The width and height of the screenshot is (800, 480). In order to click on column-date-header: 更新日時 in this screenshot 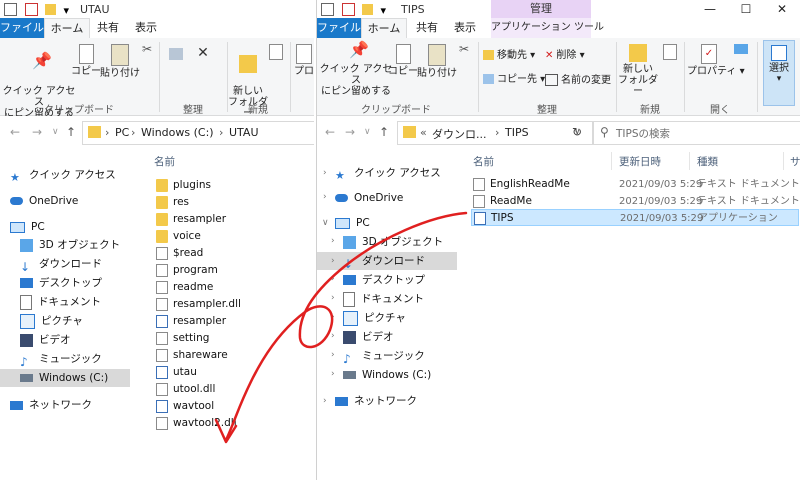, I will do `click(640, 161)`.